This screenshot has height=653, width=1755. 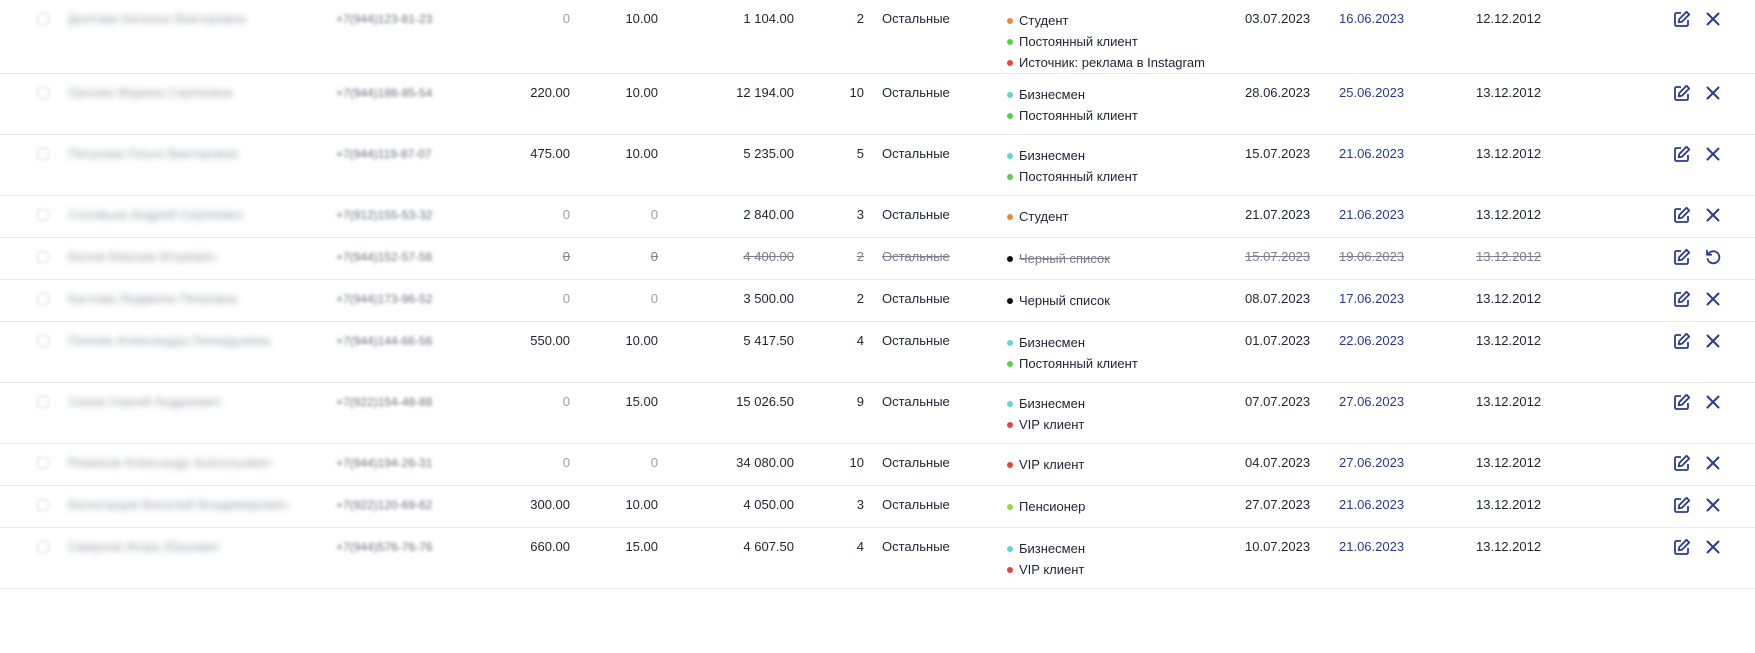 I want to click on purchase-sum: 5 417.50, so click(x=768, y=340).